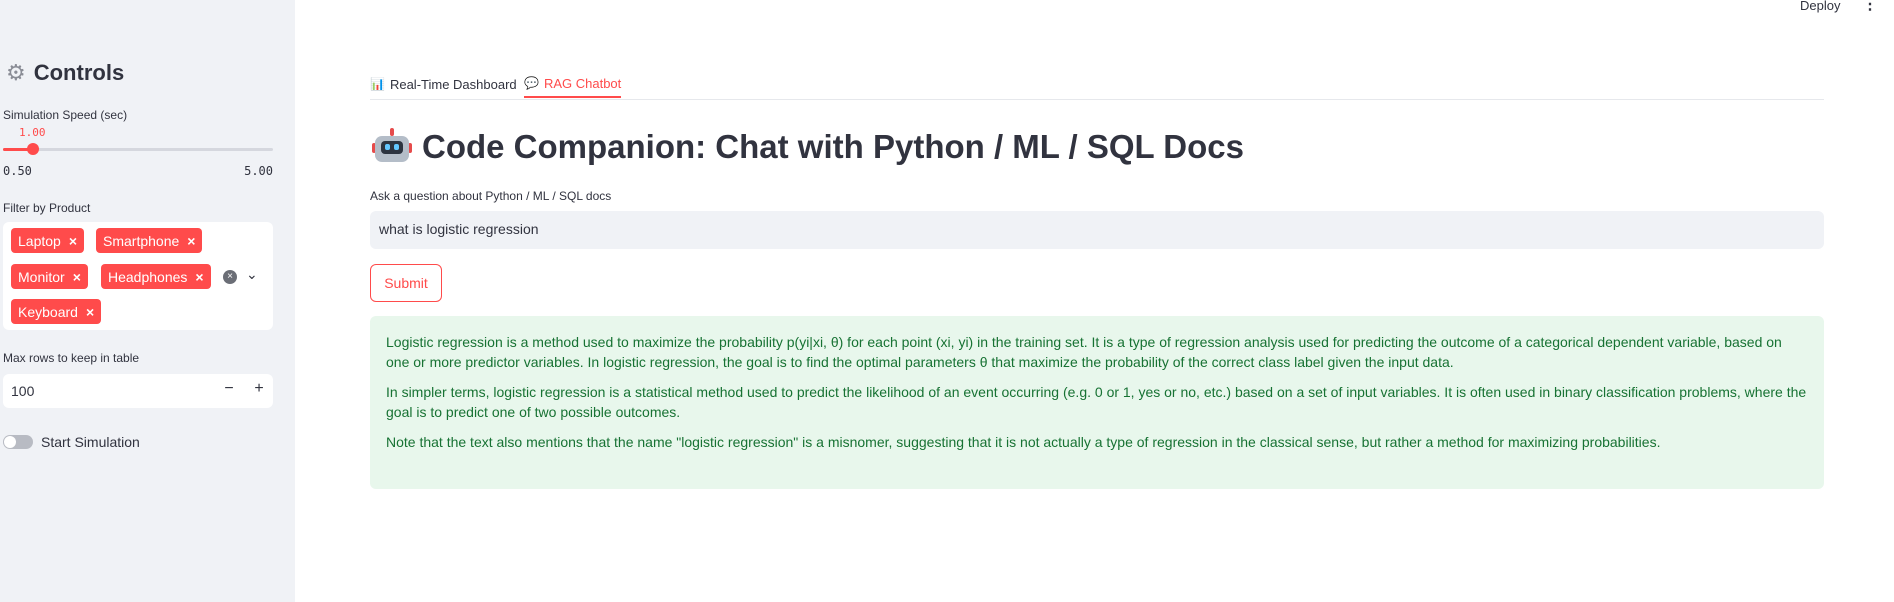 This screenshot has width=1894, height=602. I want to click on bar-chart-icon: 📊, so click(377, 84).